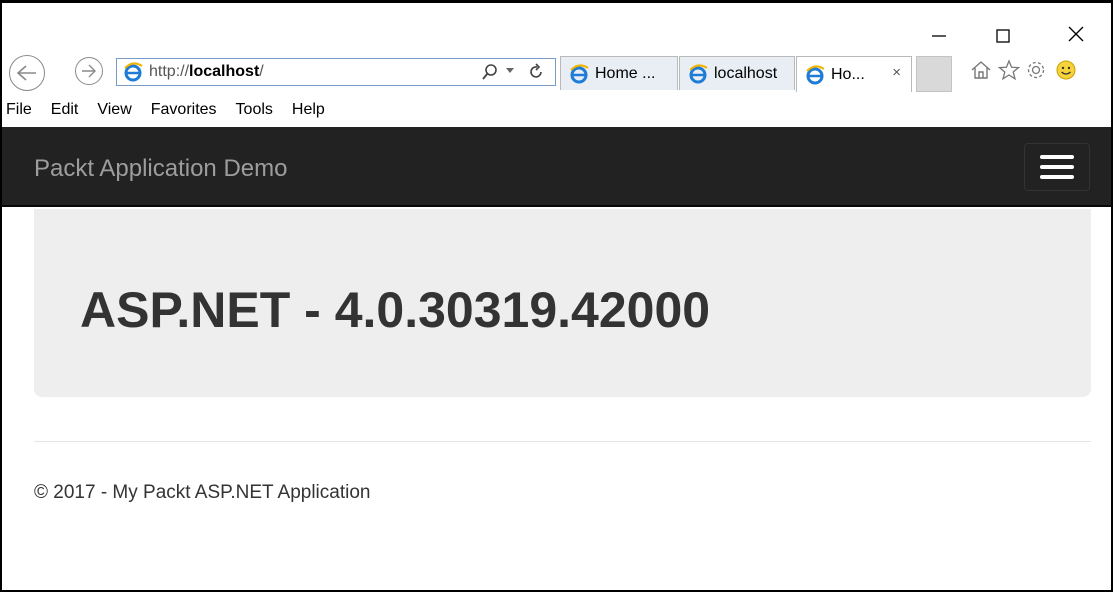 The image size is (1113, 592). What do you see at coordinates (1036, 70) in the screenshot?
I see `gear-icon` at bounding box center [1036, 70].